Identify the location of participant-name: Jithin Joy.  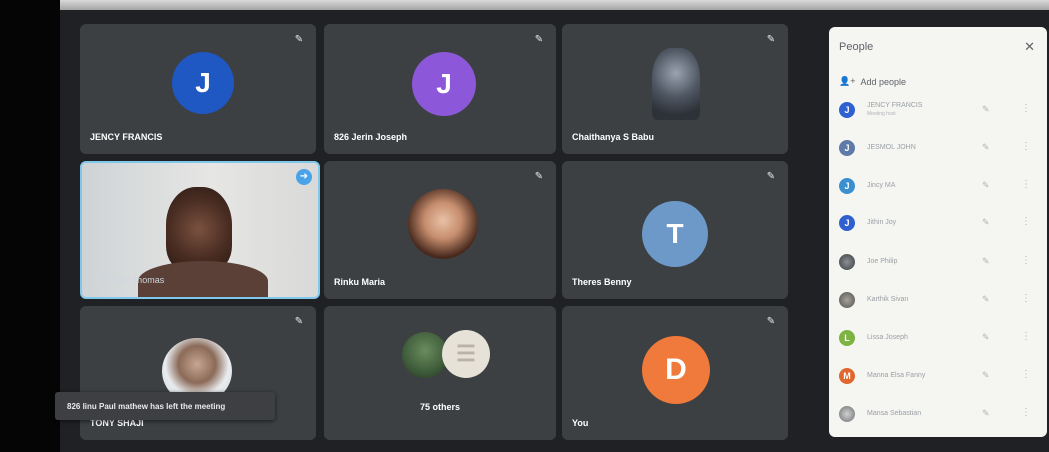
(882, 222).